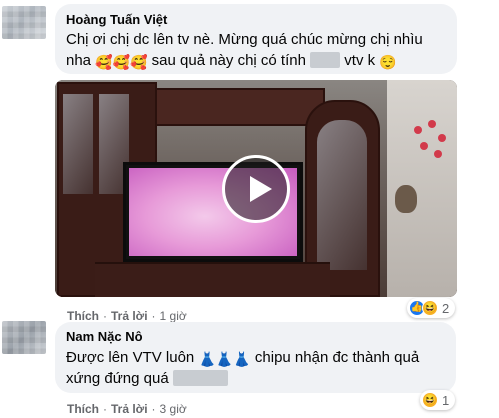 This screenshot has width=499, height=418. Describe the element at coordinates (212, 279) in the screenshot. I see `video-frame-stand` at that location.